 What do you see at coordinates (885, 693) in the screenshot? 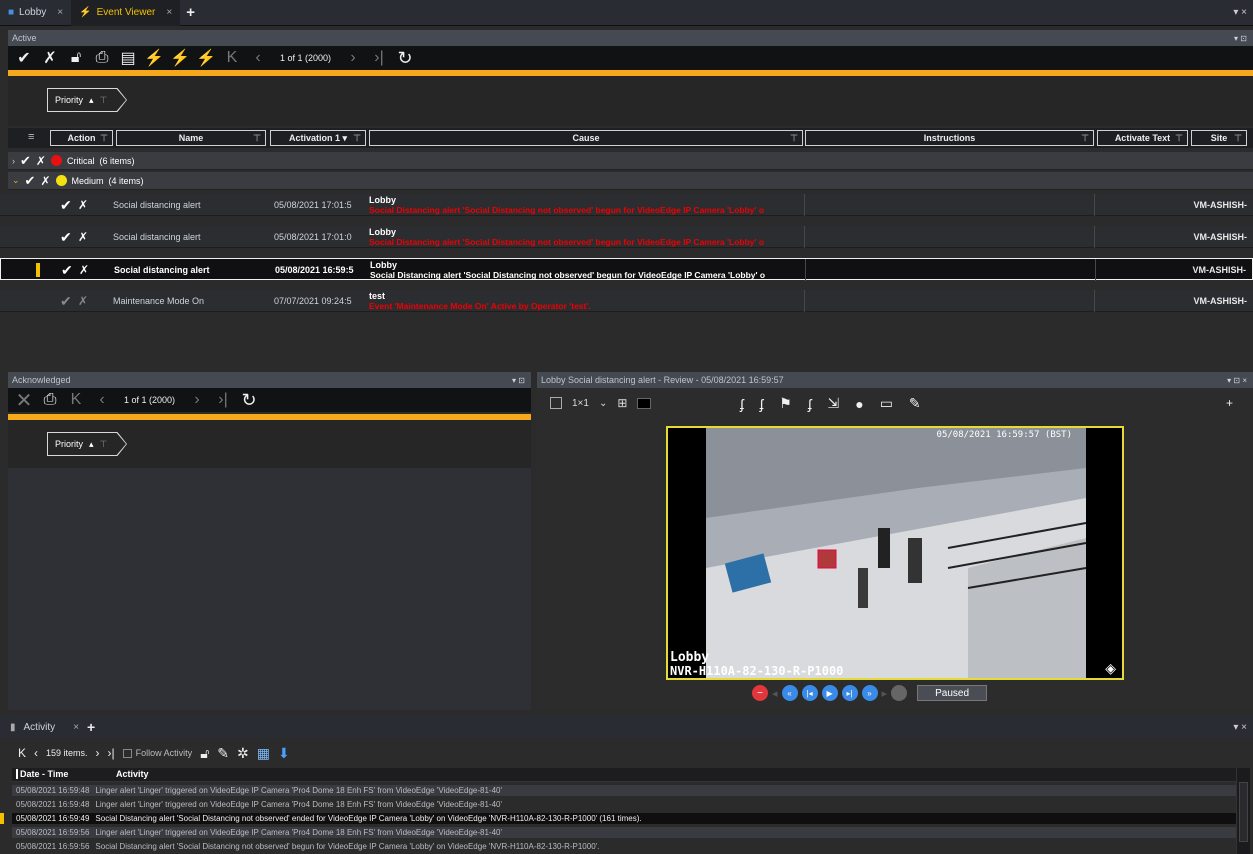
I see `step-forward-icon: ▸` at bounding box center [885, 693].